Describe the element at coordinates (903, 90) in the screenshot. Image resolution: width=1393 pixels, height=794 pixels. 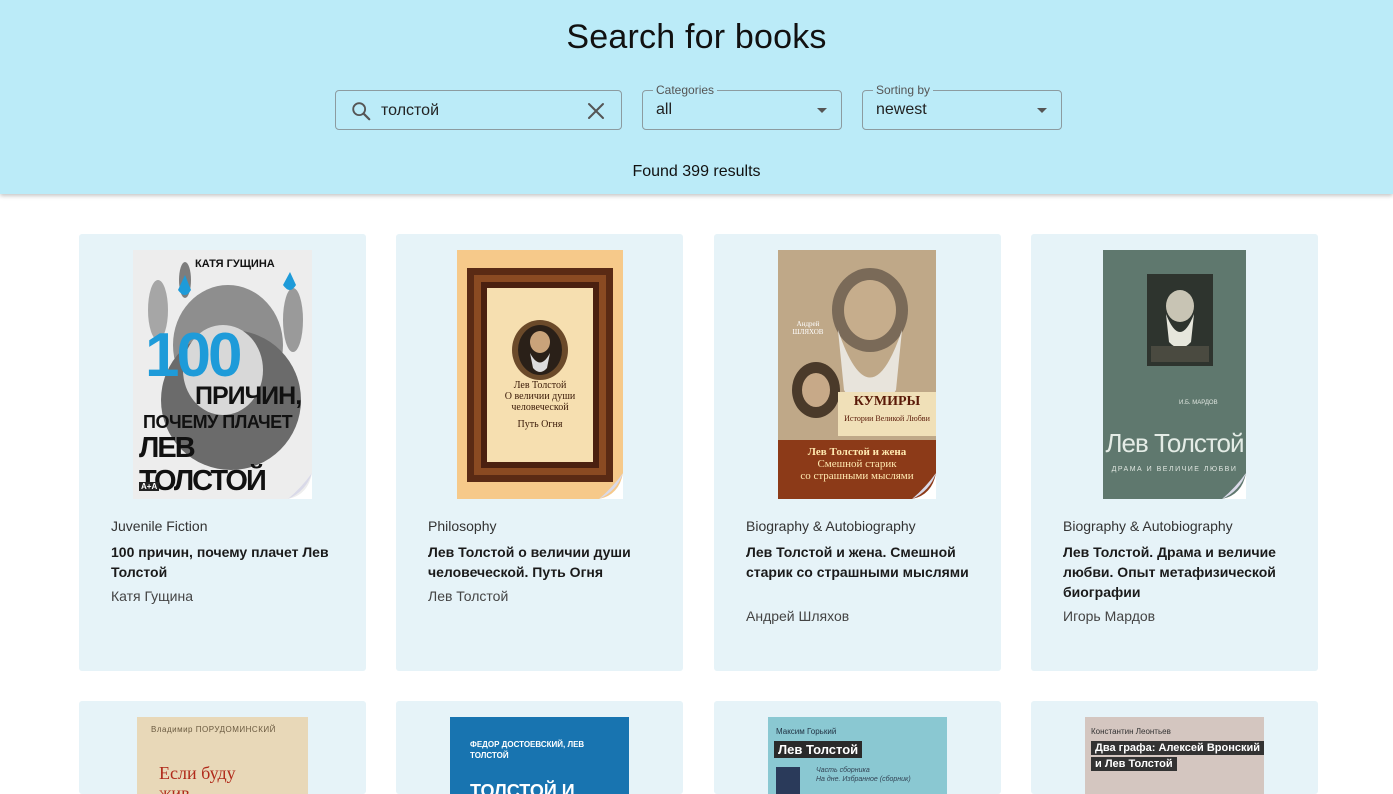
I see `sorting-label: Sorting by` at that location.